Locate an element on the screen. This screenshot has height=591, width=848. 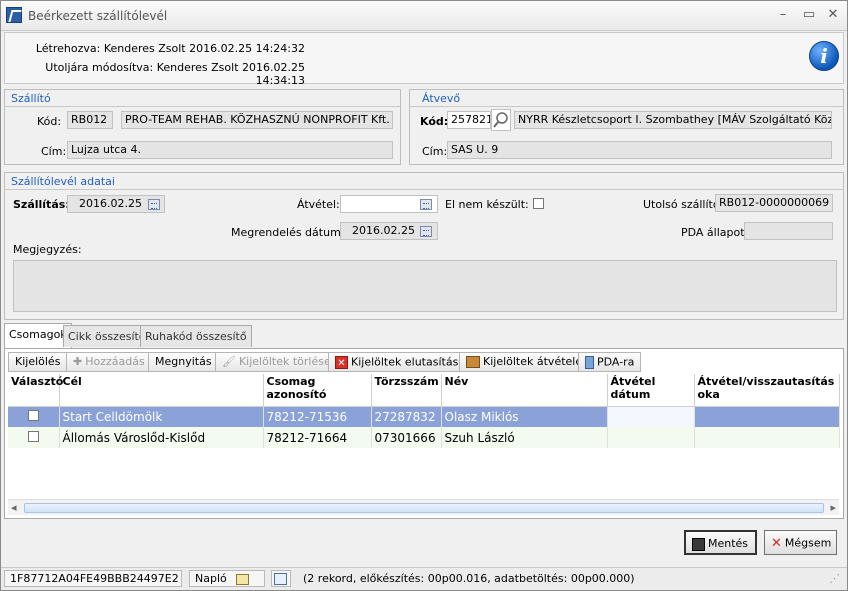
supplier-group-title: Szállító is located at coordinates (31, 98).